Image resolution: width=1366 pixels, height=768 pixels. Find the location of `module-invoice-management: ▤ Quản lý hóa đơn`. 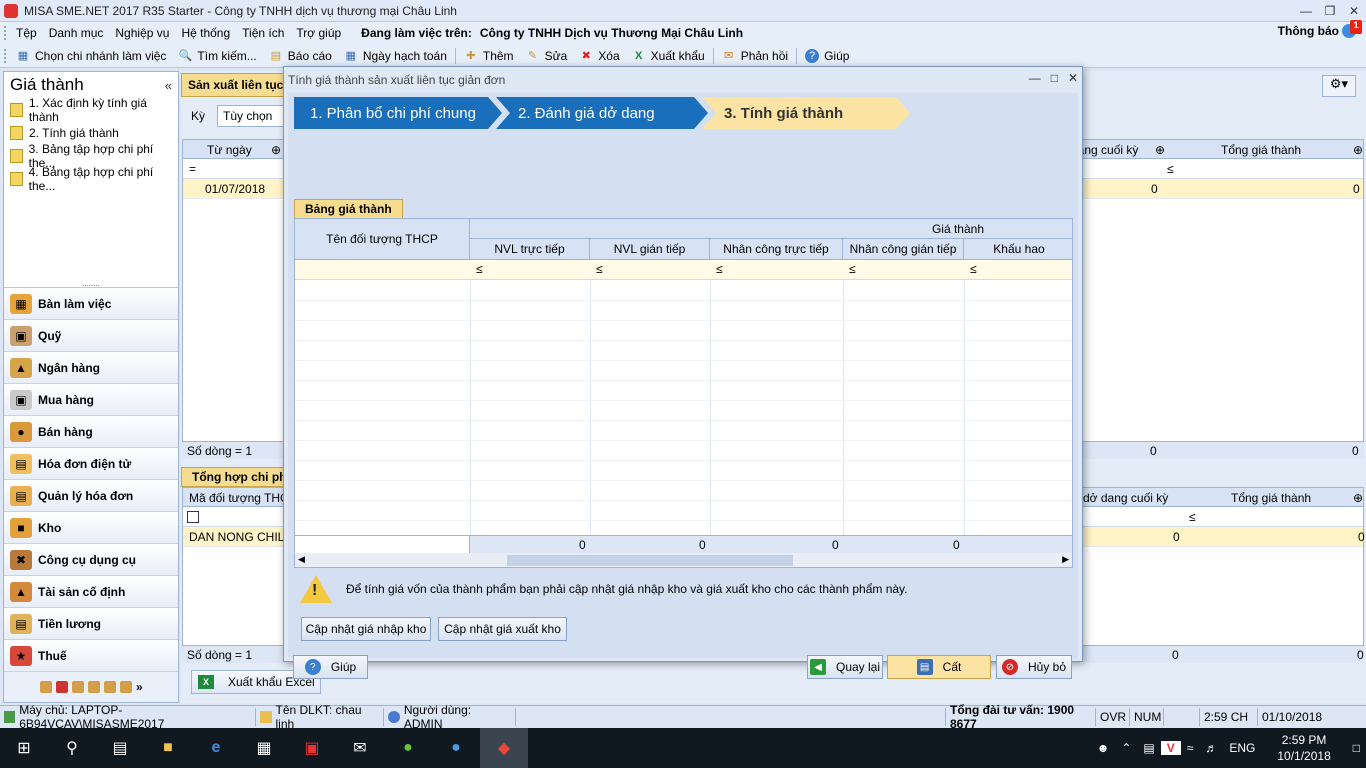

module-invoice-management: ▤ Quản lý hóa đơn is located at coordinates (91, 496).